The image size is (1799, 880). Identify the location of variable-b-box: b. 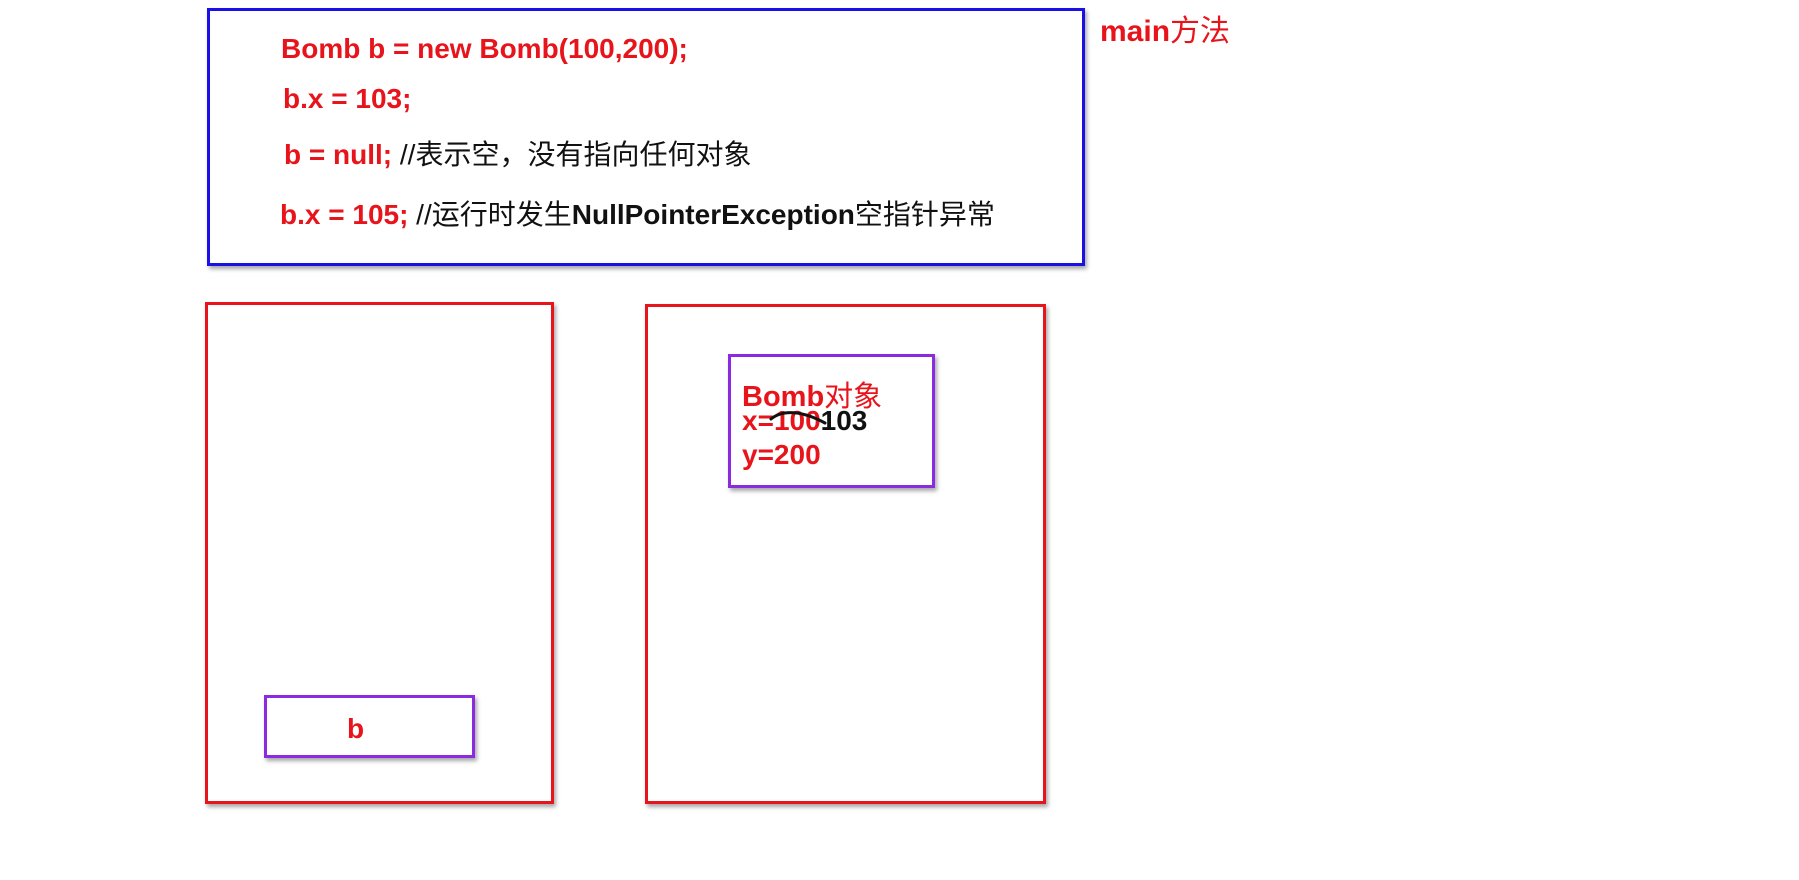
(369, 726).